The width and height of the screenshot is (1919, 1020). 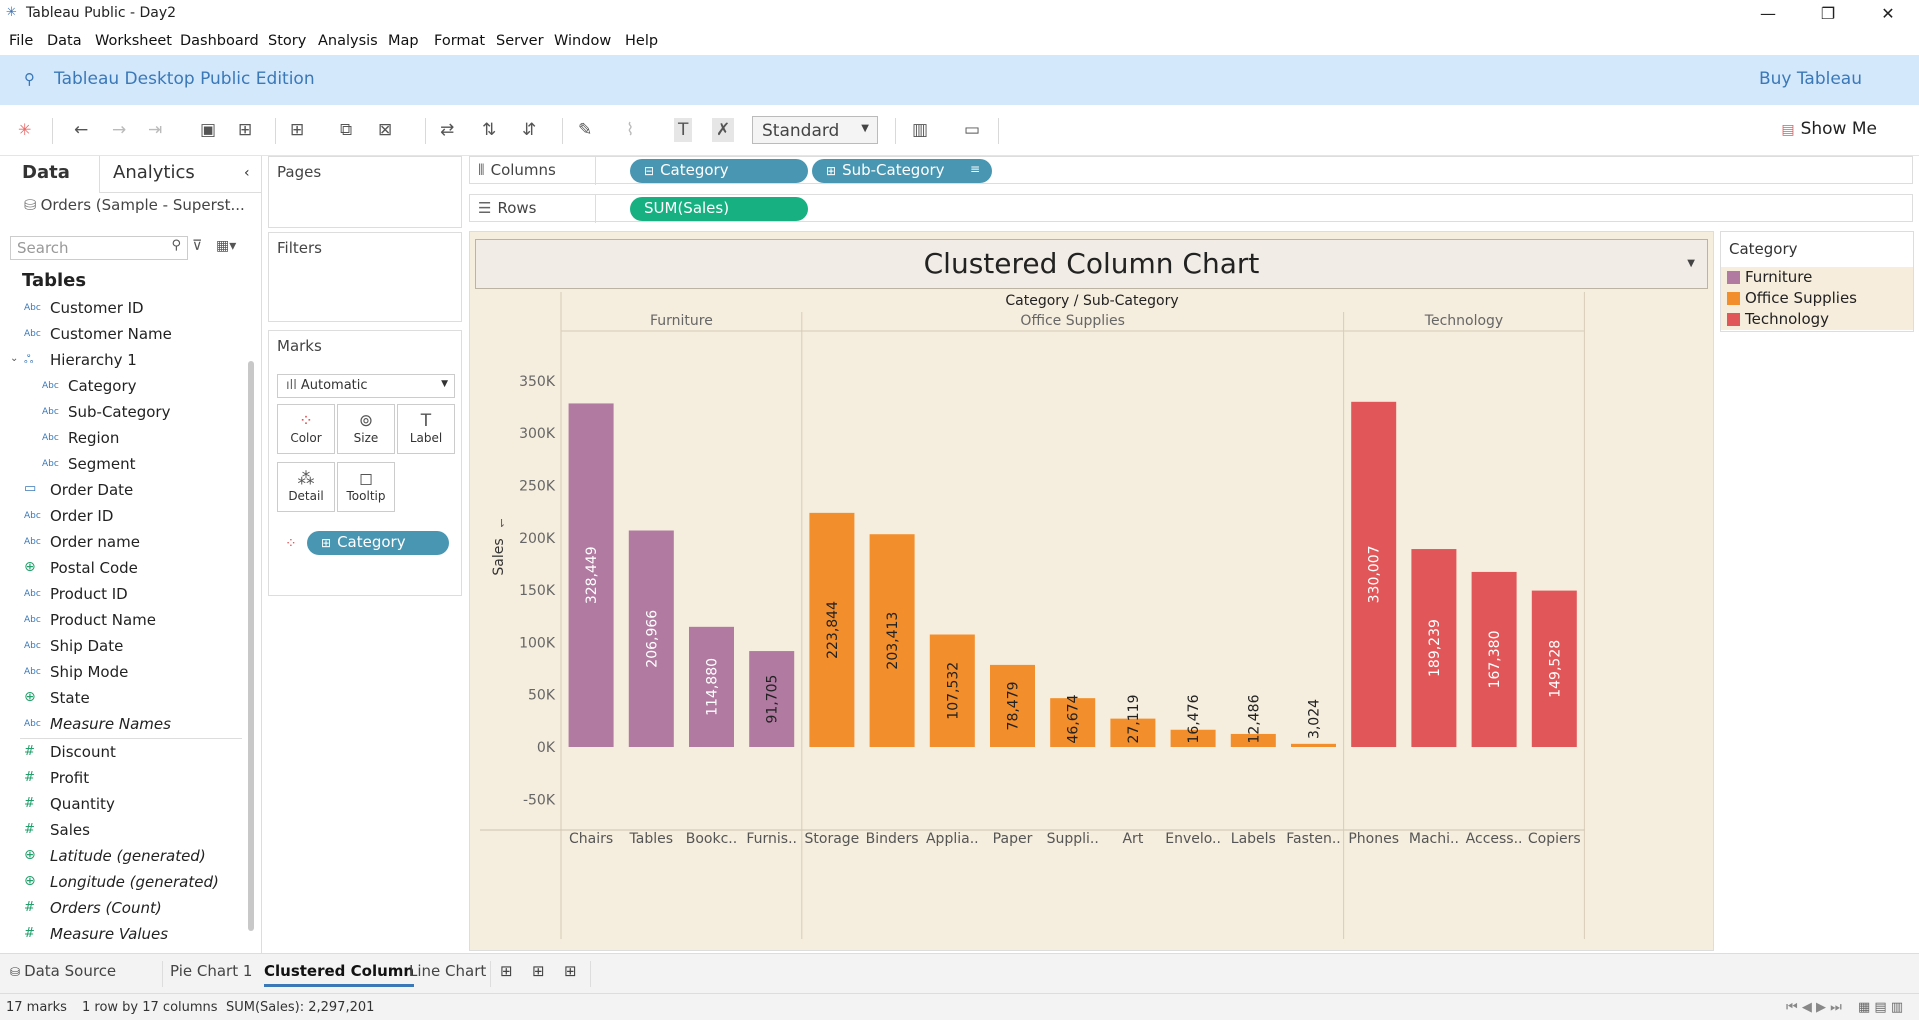 What do you see at coordinates (719, 209) in the screenshot?
I see `rows-pill-sum-sales: SUM(Sales)` at bounding box center [719, 209].